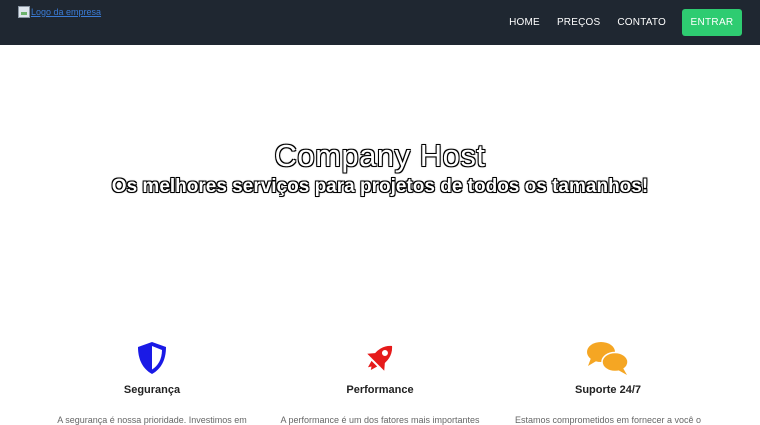  I want to click on chat-bubbles-icon, so click(608, 358).